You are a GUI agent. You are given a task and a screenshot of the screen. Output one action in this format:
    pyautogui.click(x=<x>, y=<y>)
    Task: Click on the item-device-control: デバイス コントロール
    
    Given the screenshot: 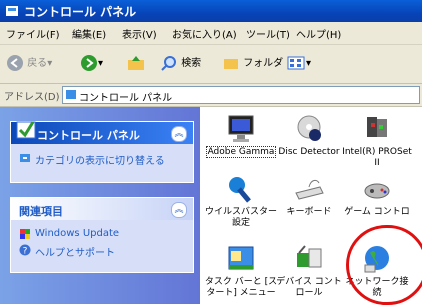 What is the action you would take?
    pyautogui.click(x=309, y=271)
    